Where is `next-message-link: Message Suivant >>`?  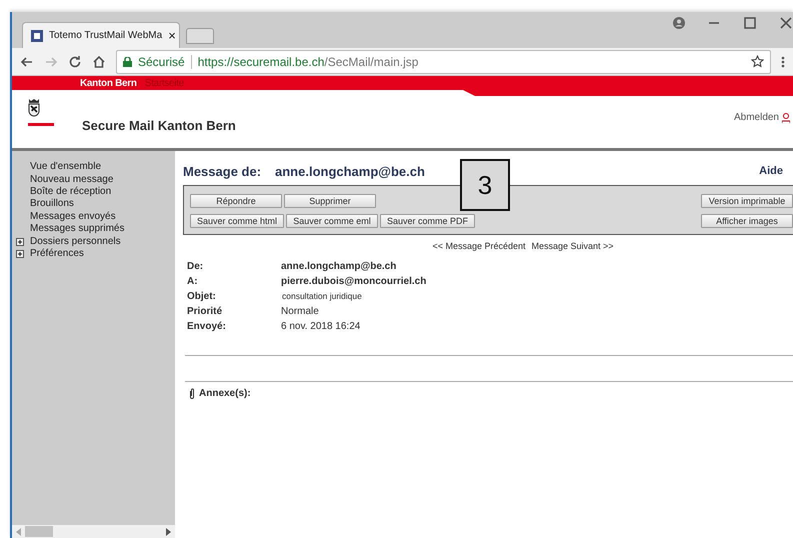 next-message-link: Message Suivant >> is located at coordinates (573, 246).